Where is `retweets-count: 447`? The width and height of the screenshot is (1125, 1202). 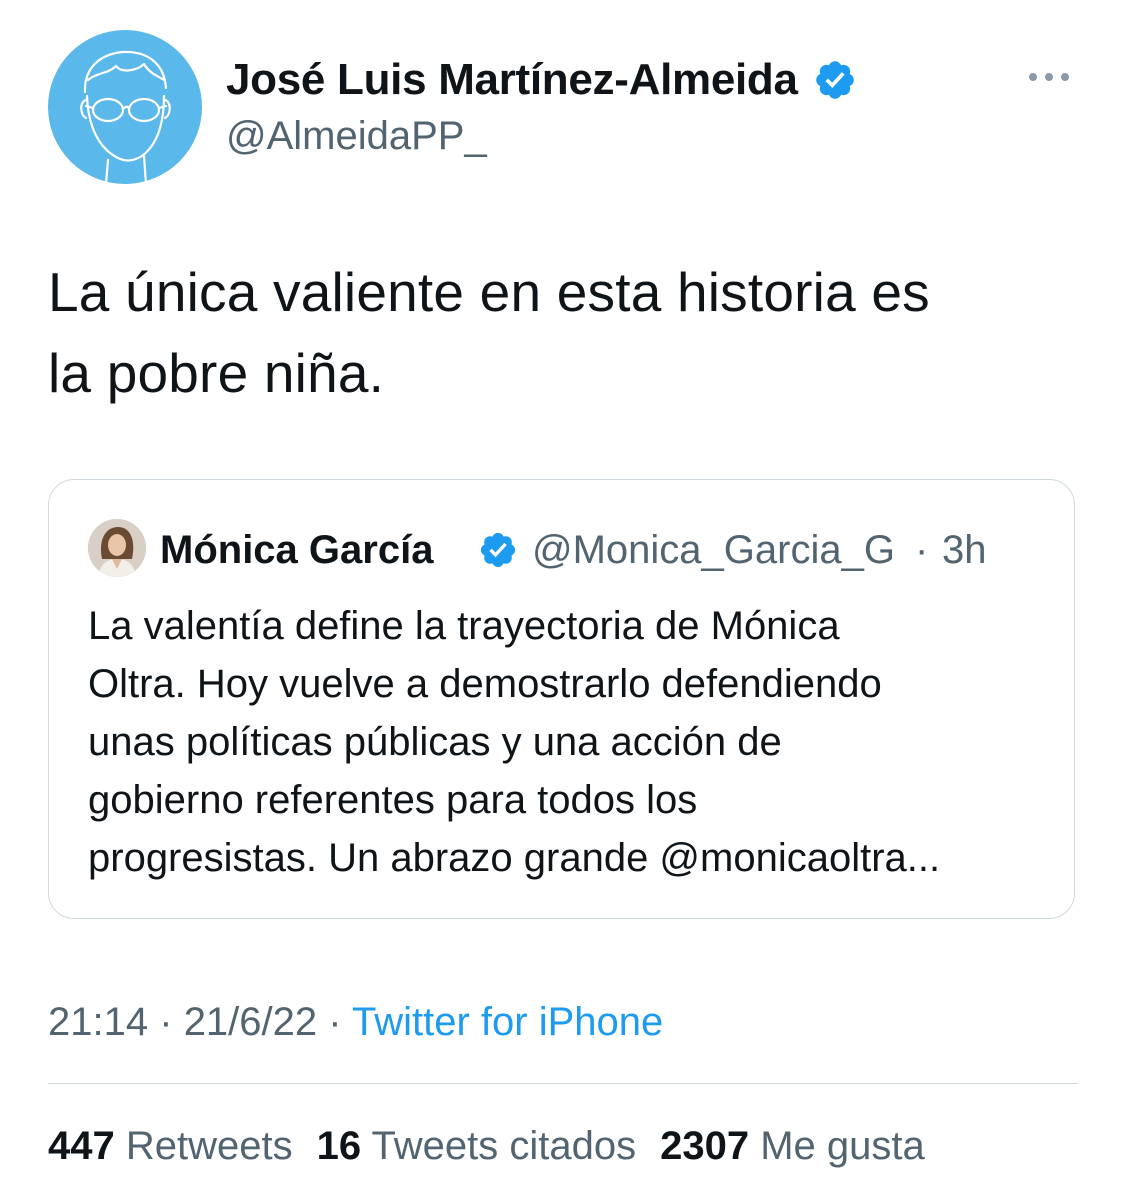 retweets-count: 447 is located at coordinates (81, 1146).